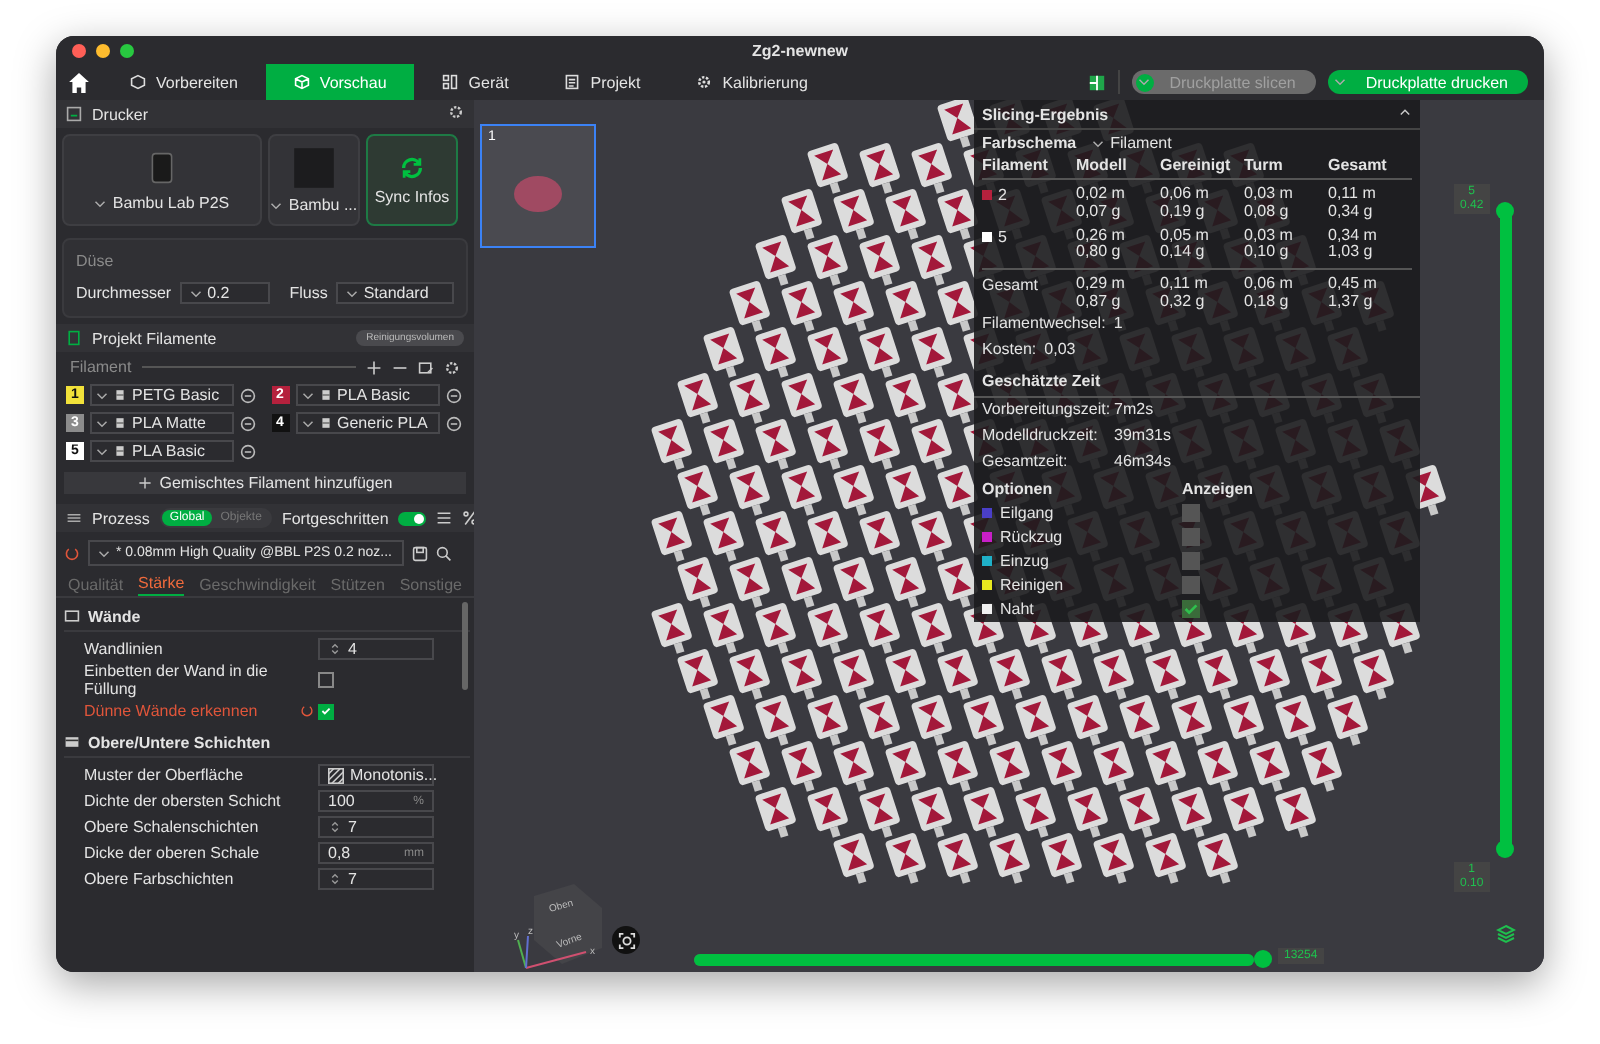 This screenshot has width=1600, height=1044. Describe the element at coordinates (394, 293) in the screenshot. I see `flow-dropdown: Standard` at that location.